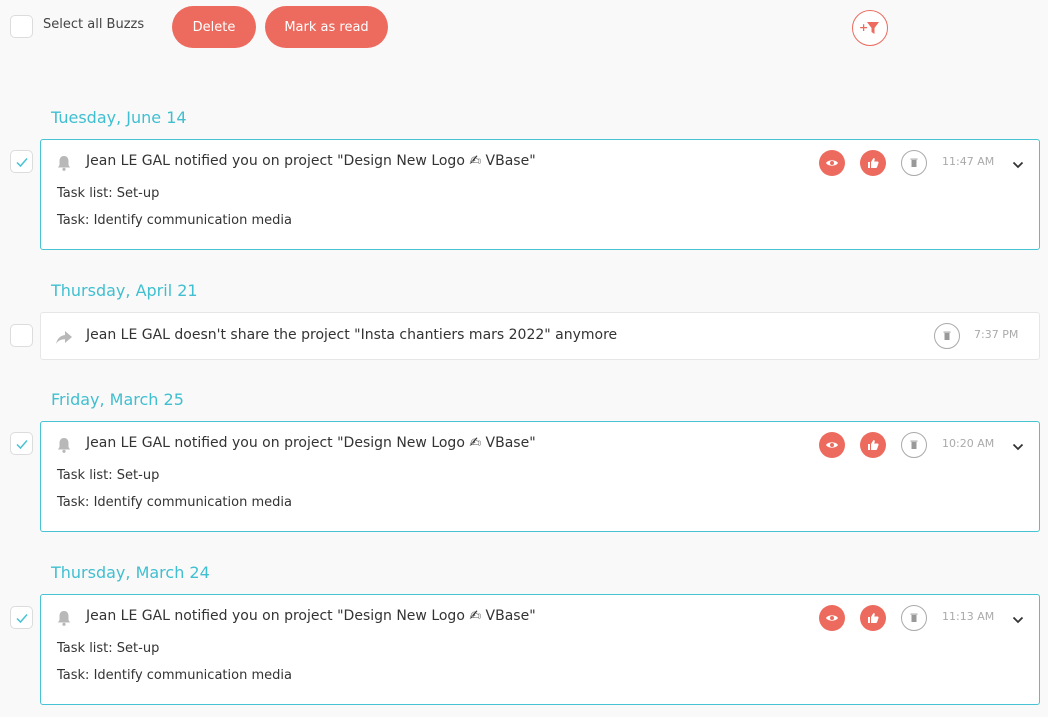  I want to click on buzz-time: 7:37 PM, so click(996, 334).